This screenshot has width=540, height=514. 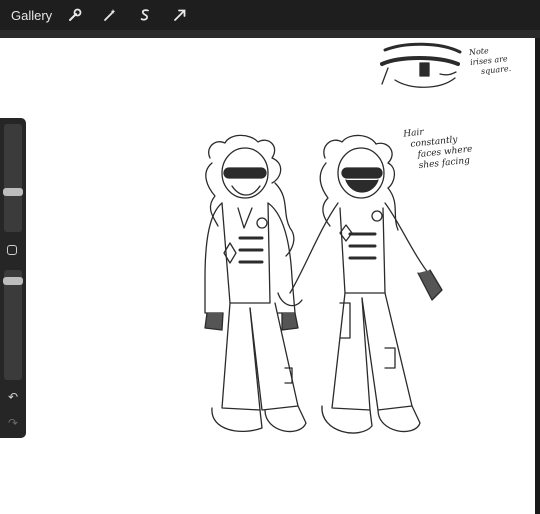 I want to click on selection-button, so click(x=145, y=15).